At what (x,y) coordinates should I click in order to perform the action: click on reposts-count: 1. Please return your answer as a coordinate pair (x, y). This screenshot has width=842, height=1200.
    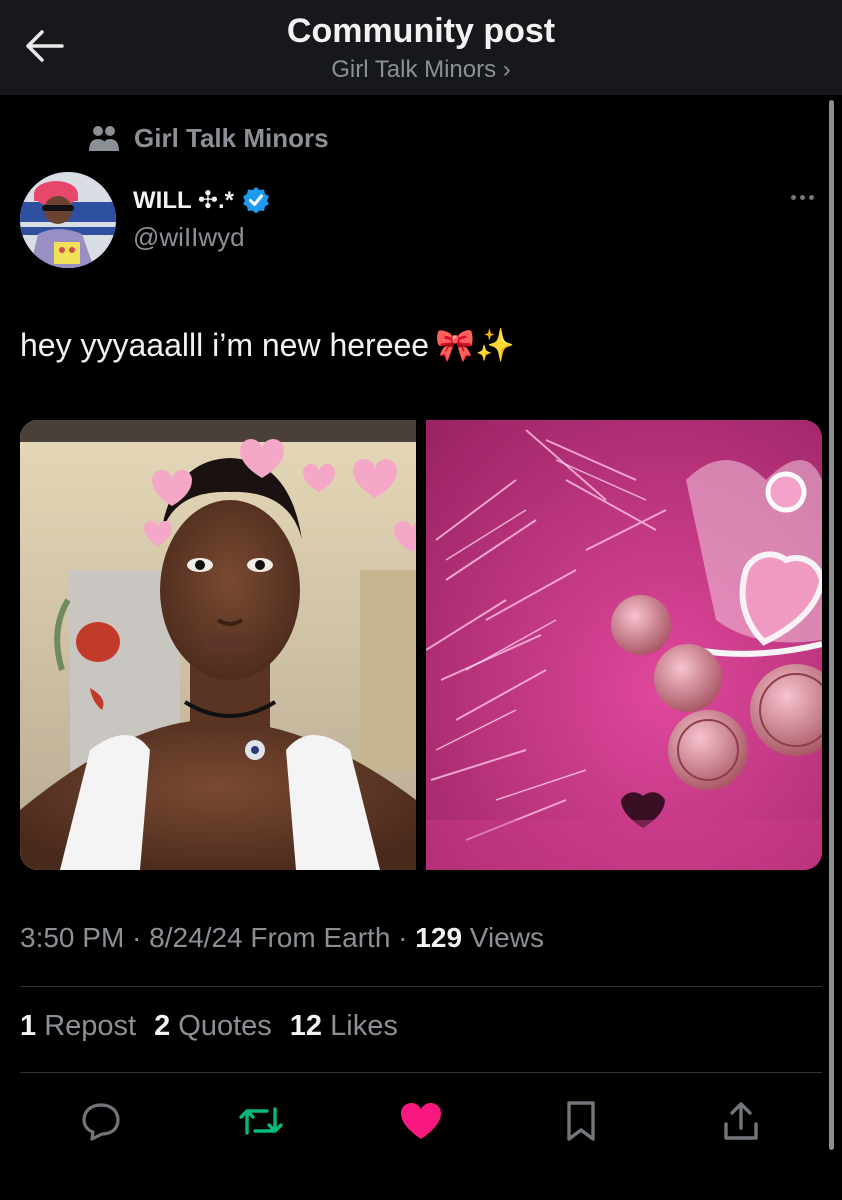
    Looking at the image, I should click on (28, 1026).